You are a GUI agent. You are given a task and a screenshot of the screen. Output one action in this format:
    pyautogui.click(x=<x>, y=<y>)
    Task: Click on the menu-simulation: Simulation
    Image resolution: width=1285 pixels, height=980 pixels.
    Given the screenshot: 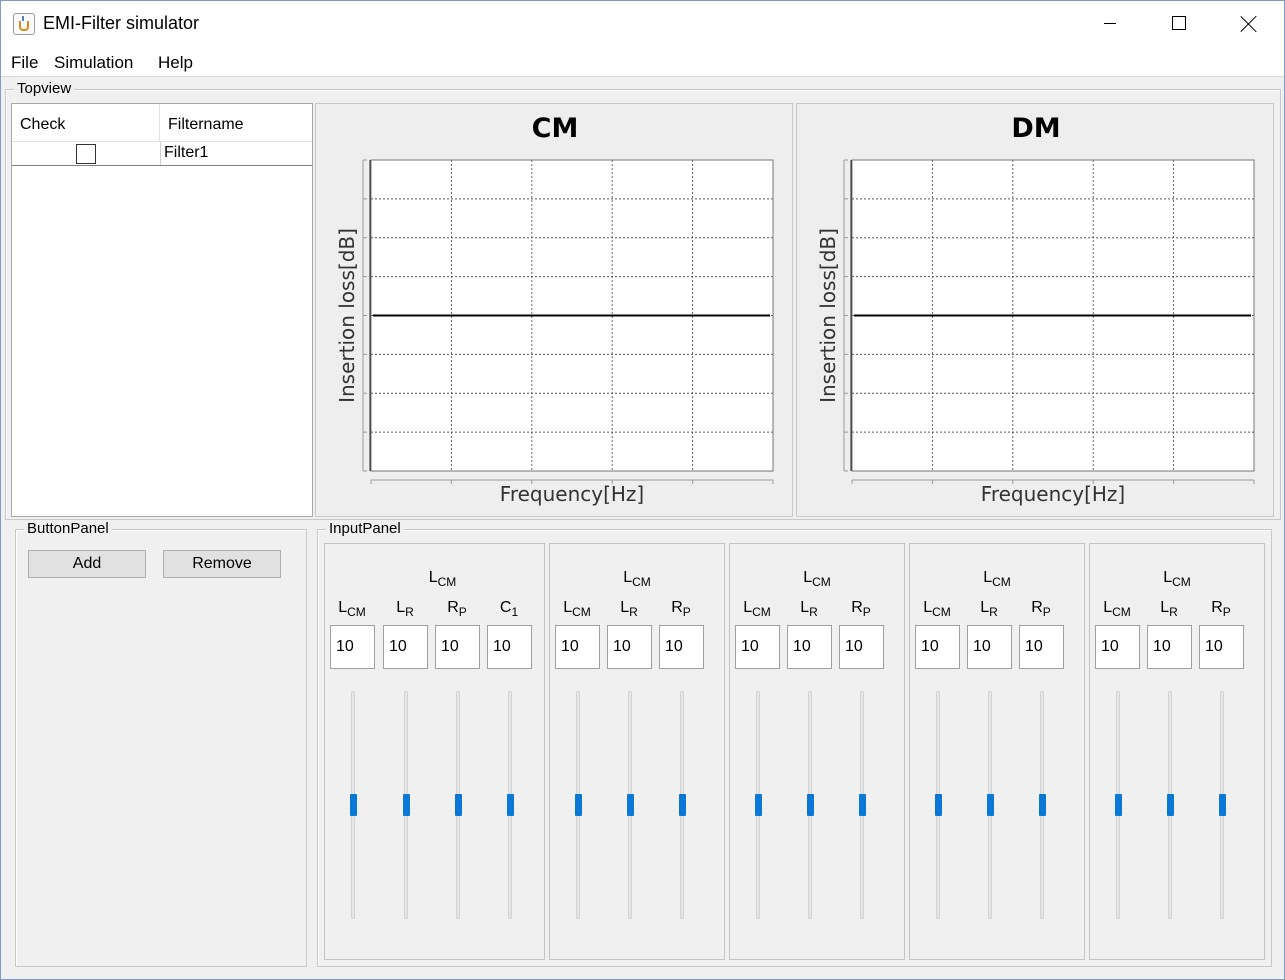 What is the action you would take?
    pyautogui.click(x=93, y=63)
    